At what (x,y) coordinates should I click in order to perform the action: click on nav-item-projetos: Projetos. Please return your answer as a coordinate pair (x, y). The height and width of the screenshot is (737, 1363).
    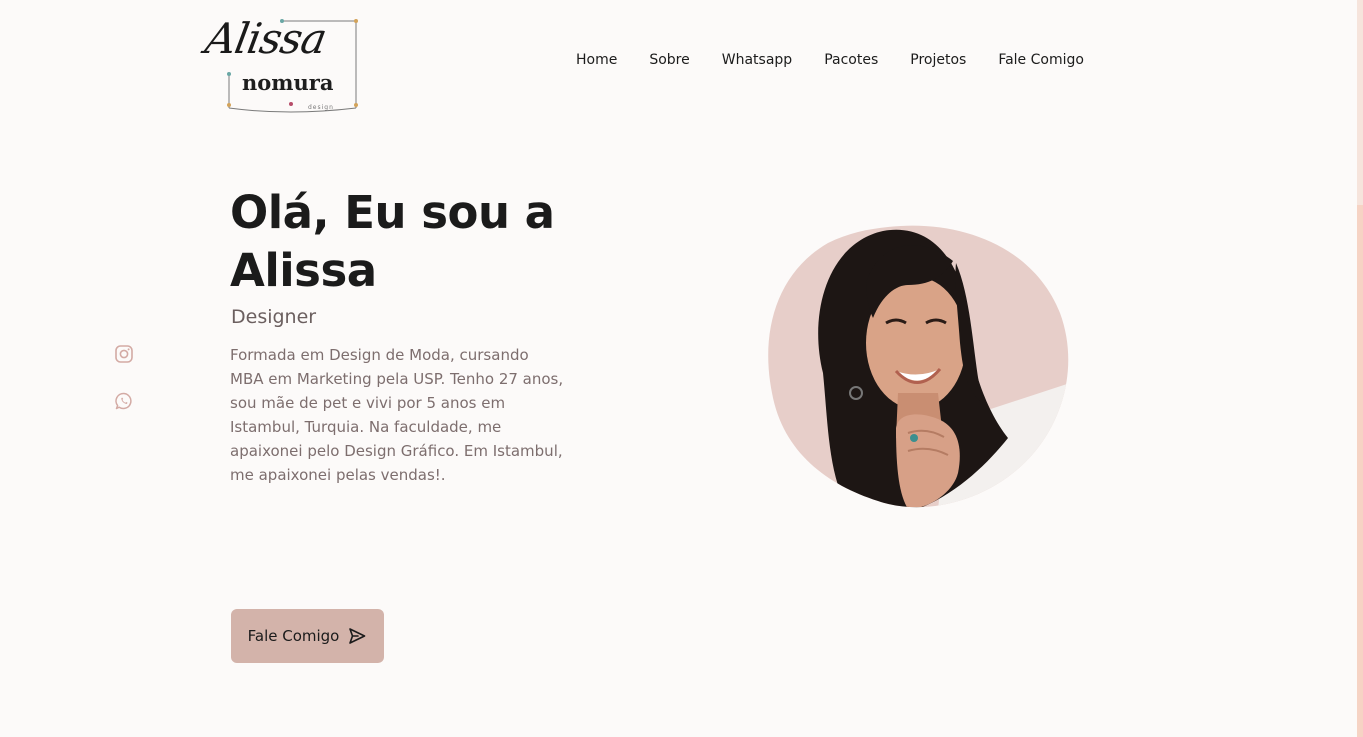
    Looking at the image, I should click on (938, 60).